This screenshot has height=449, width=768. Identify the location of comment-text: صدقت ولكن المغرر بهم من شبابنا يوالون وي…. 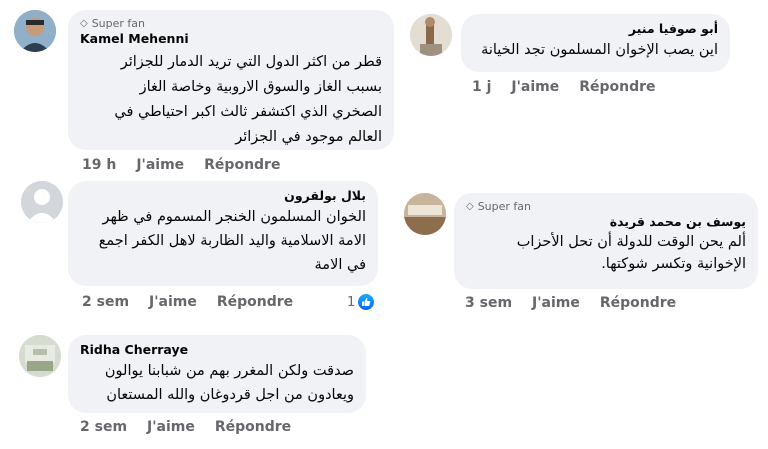
(229, 383).